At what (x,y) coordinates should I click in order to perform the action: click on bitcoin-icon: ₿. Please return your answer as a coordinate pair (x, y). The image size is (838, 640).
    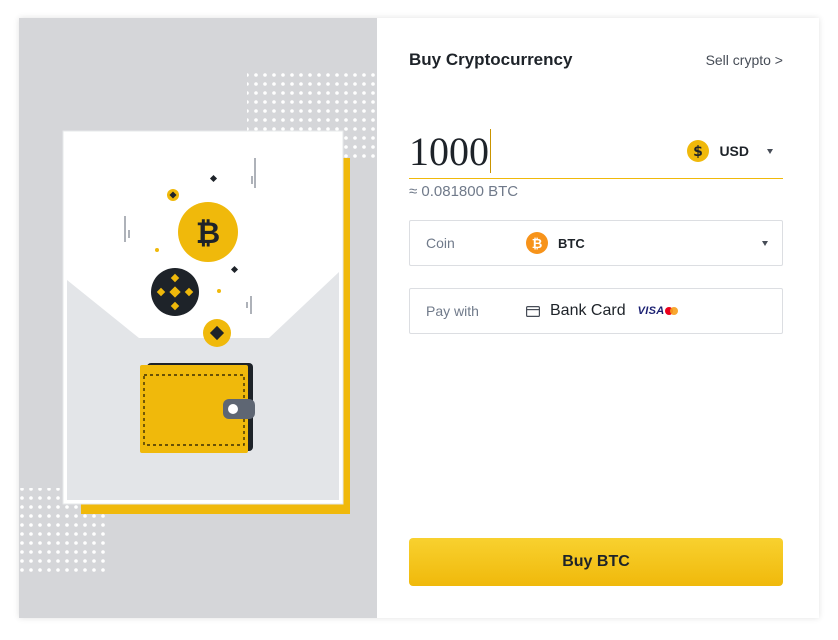
    Looking at the image, I should click on (537, 243).